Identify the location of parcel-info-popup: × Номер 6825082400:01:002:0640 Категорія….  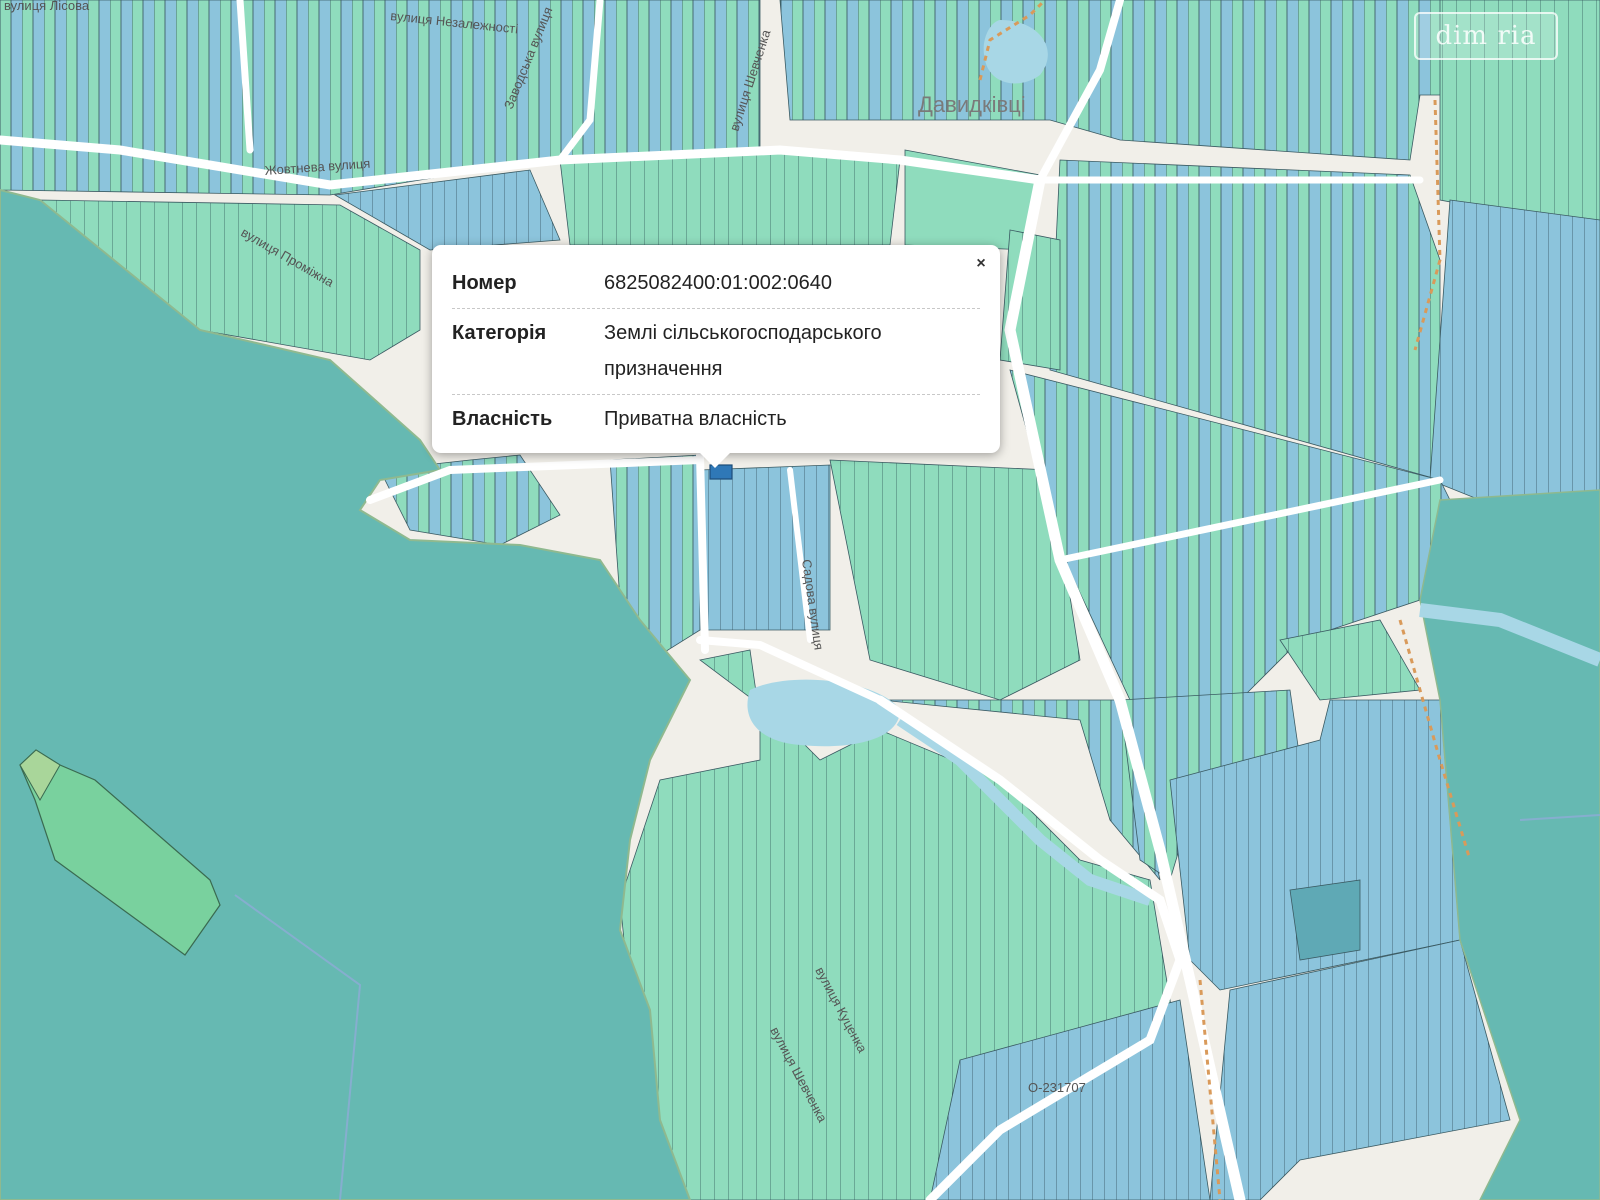
(716, 356).